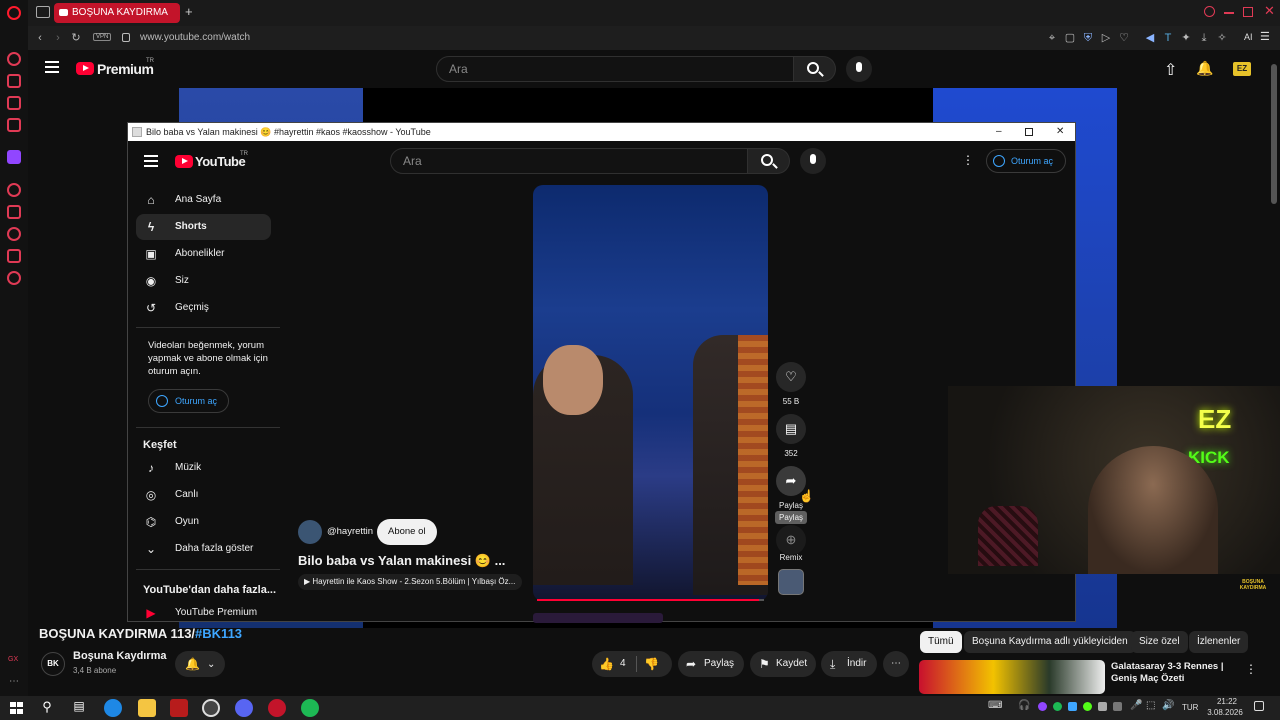 This screenshot has width=1280, height=720. I want to click on bookmarks-icon, so click(14, 256).